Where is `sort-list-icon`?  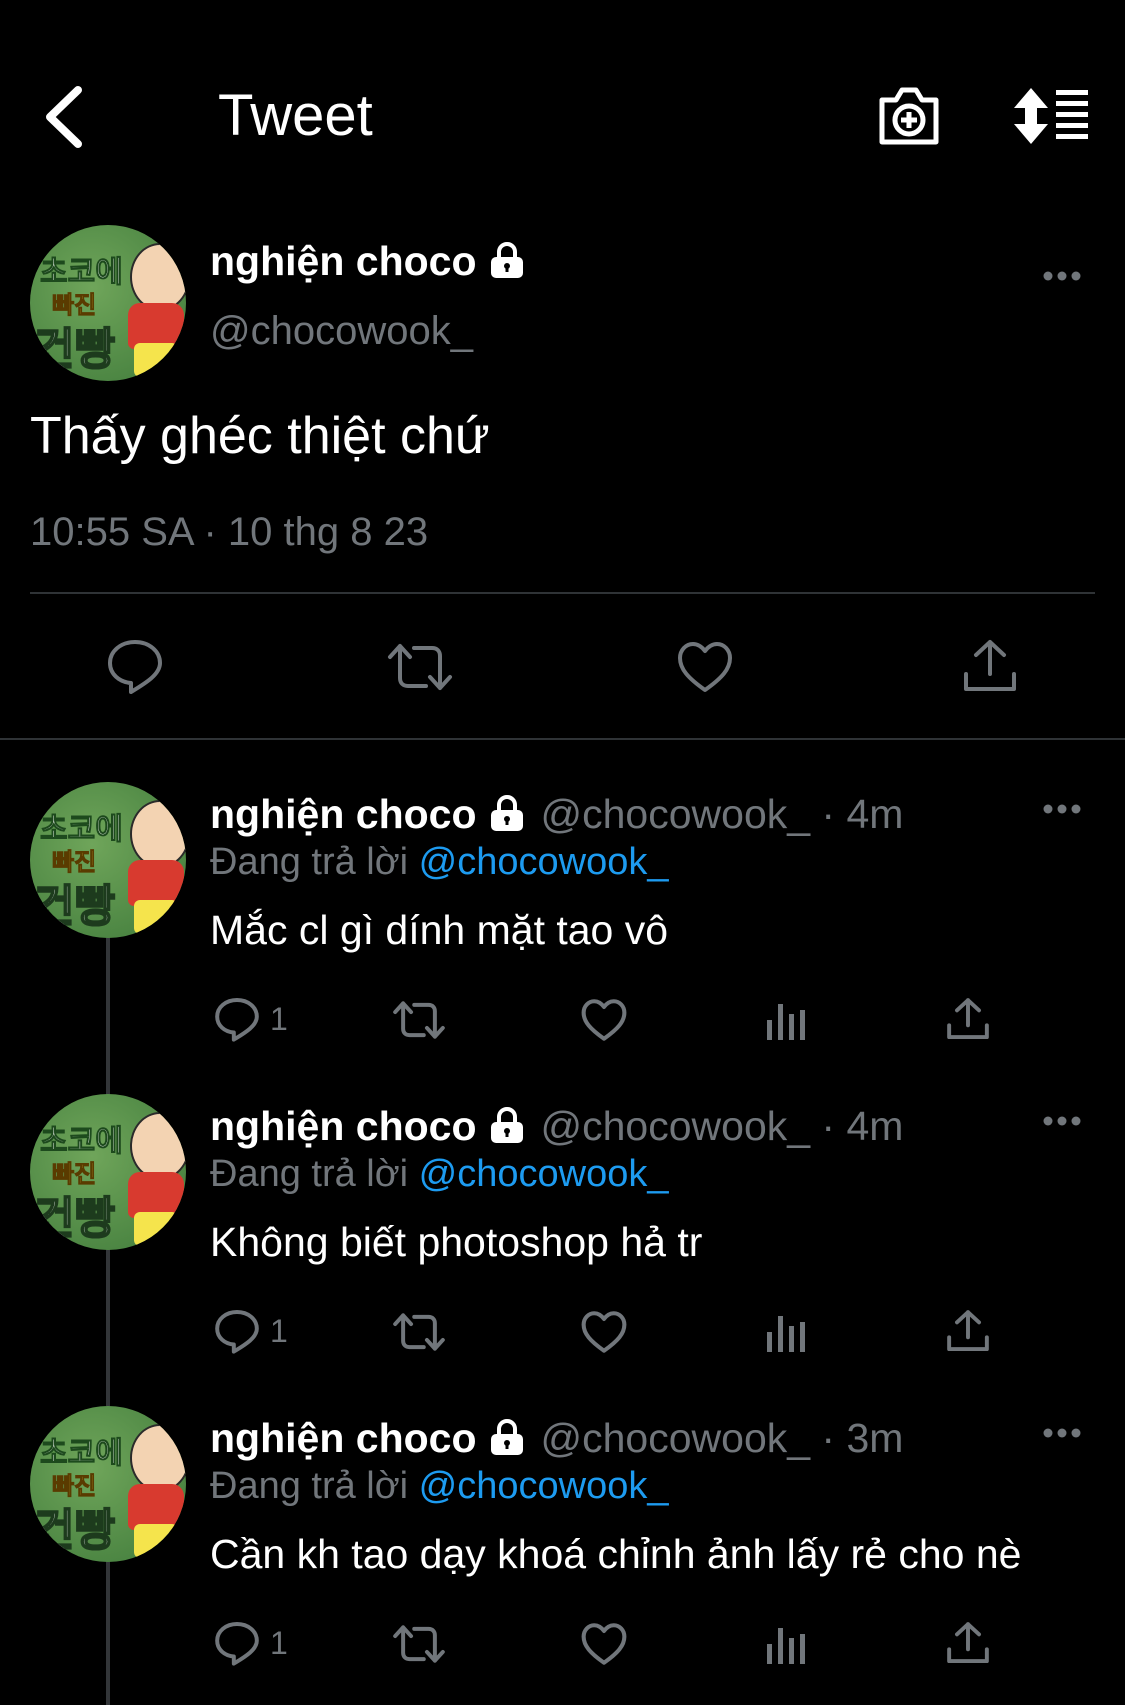
sort-list-icon is located at coordinates (1051, 116).